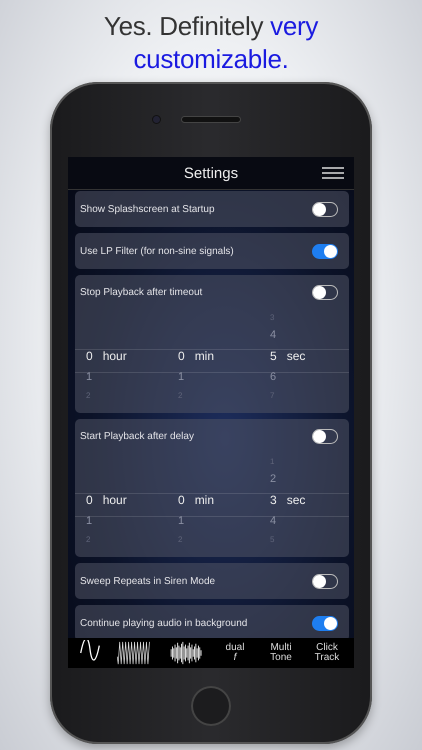 This screenshot has width=422, height=750. Describe the element at coordinates (211, 119) in the screenshot. I see `speaker-slot` at that location.